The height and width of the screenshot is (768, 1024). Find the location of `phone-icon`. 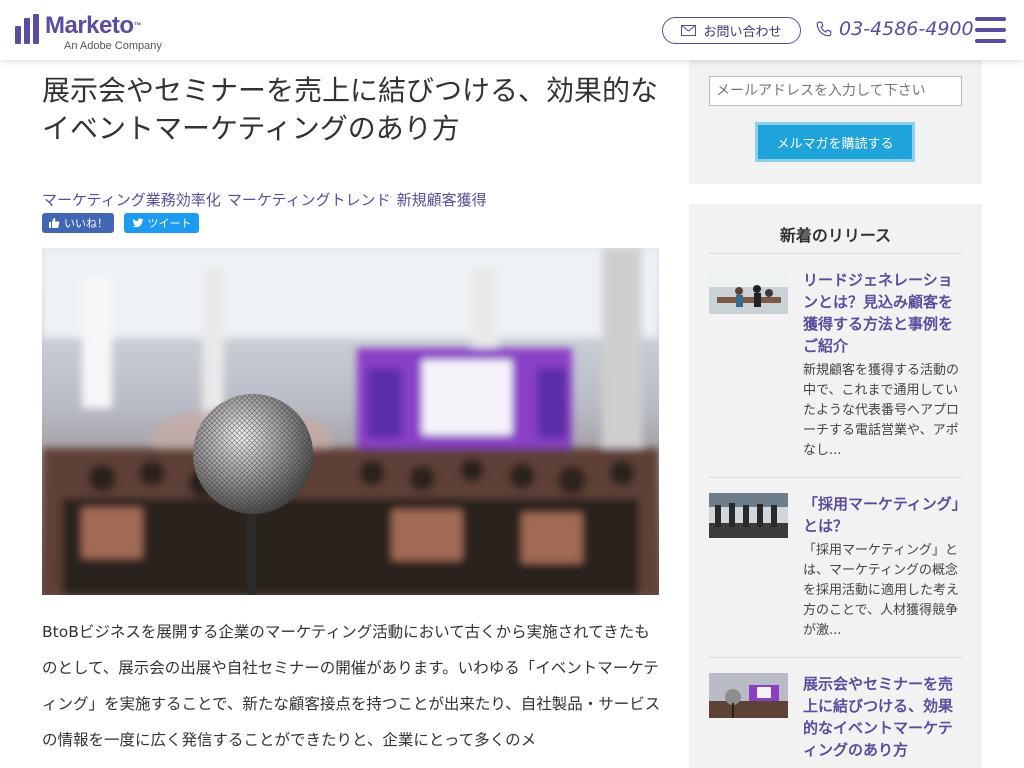

phone-icon is located at coordinates (824, 29).